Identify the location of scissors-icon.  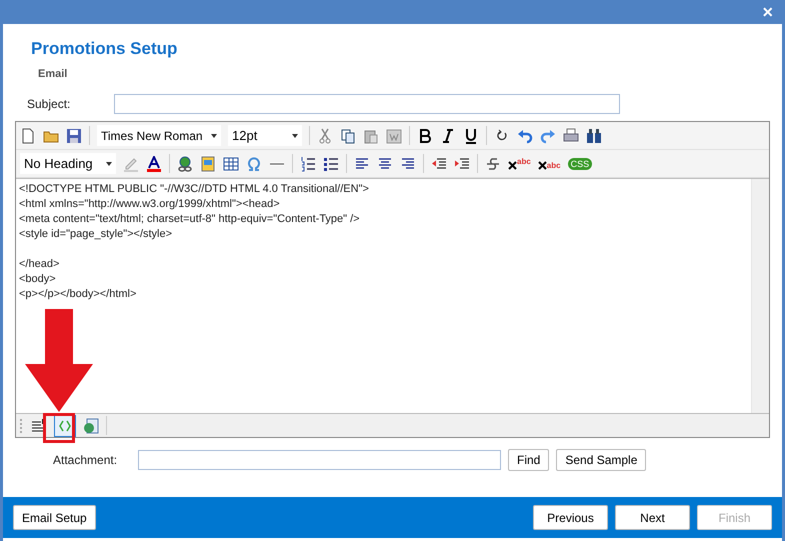
(325, 136).